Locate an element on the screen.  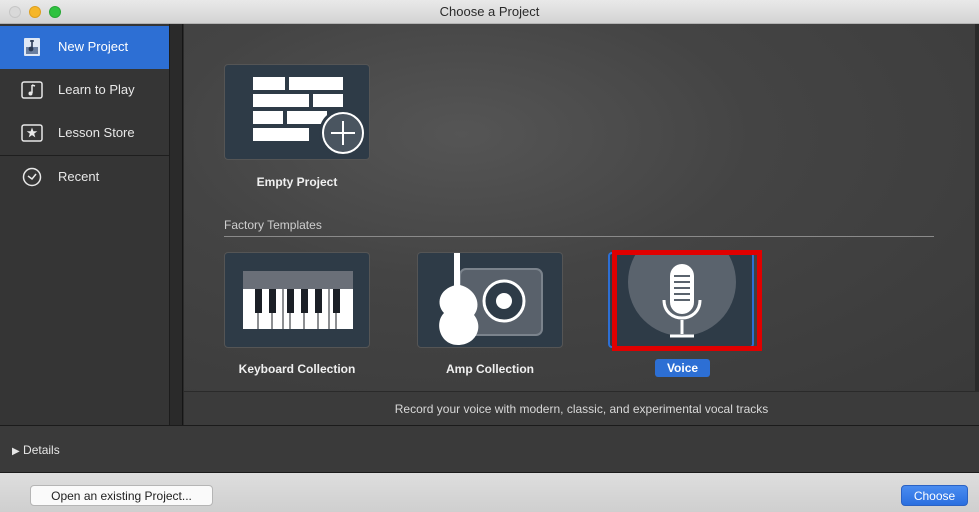
sidebar-item-recent: Recent is located at coordinates (84, 177).